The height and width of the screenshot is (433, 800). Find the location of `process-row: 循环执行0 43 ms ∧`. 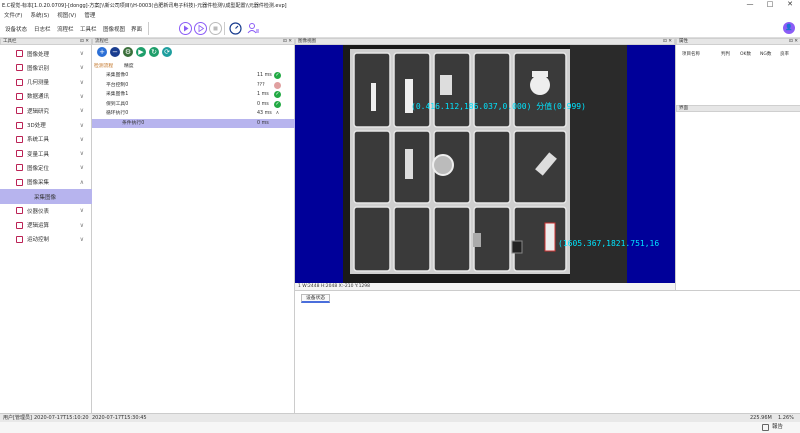

process-row: 循环执行0 43 ms ∧ is located at coordinates (193, 113).